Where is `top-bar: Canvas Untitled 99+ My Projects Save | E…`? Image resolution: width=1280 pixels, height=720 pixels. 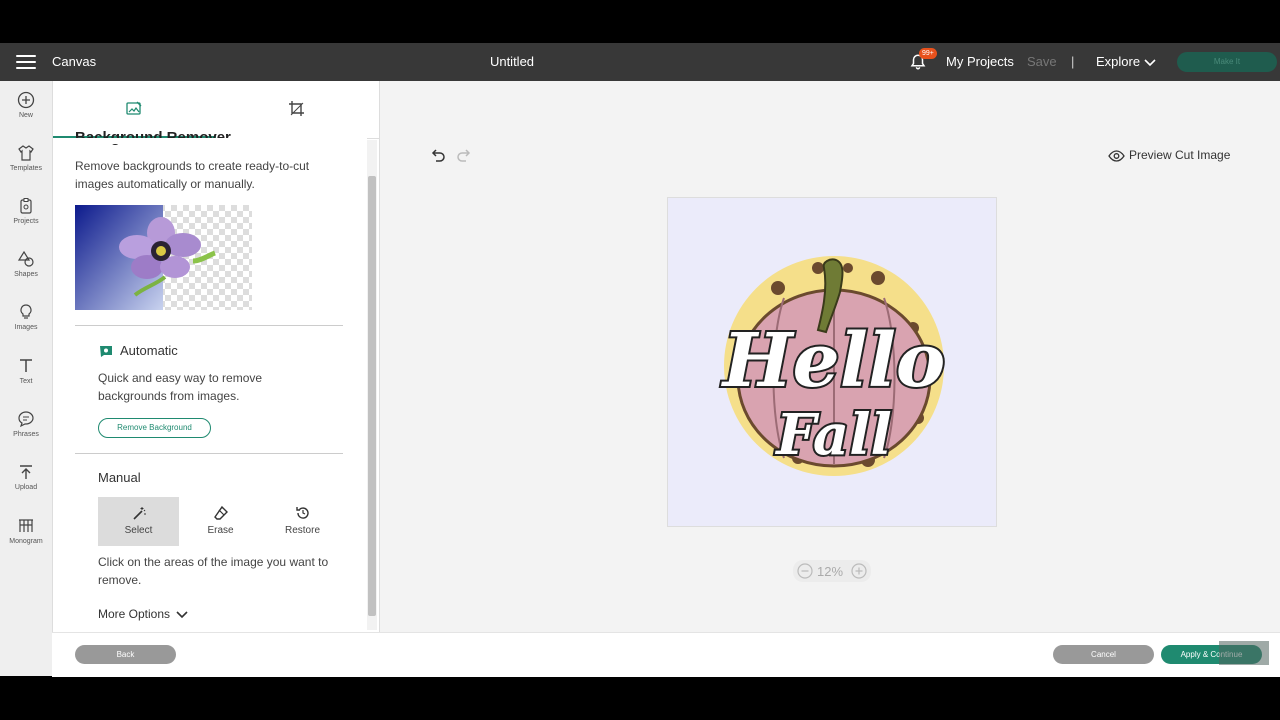
top-bar: Canvas Untitled 99+ My Projects Save | E… is located at coordinates (640, 62).